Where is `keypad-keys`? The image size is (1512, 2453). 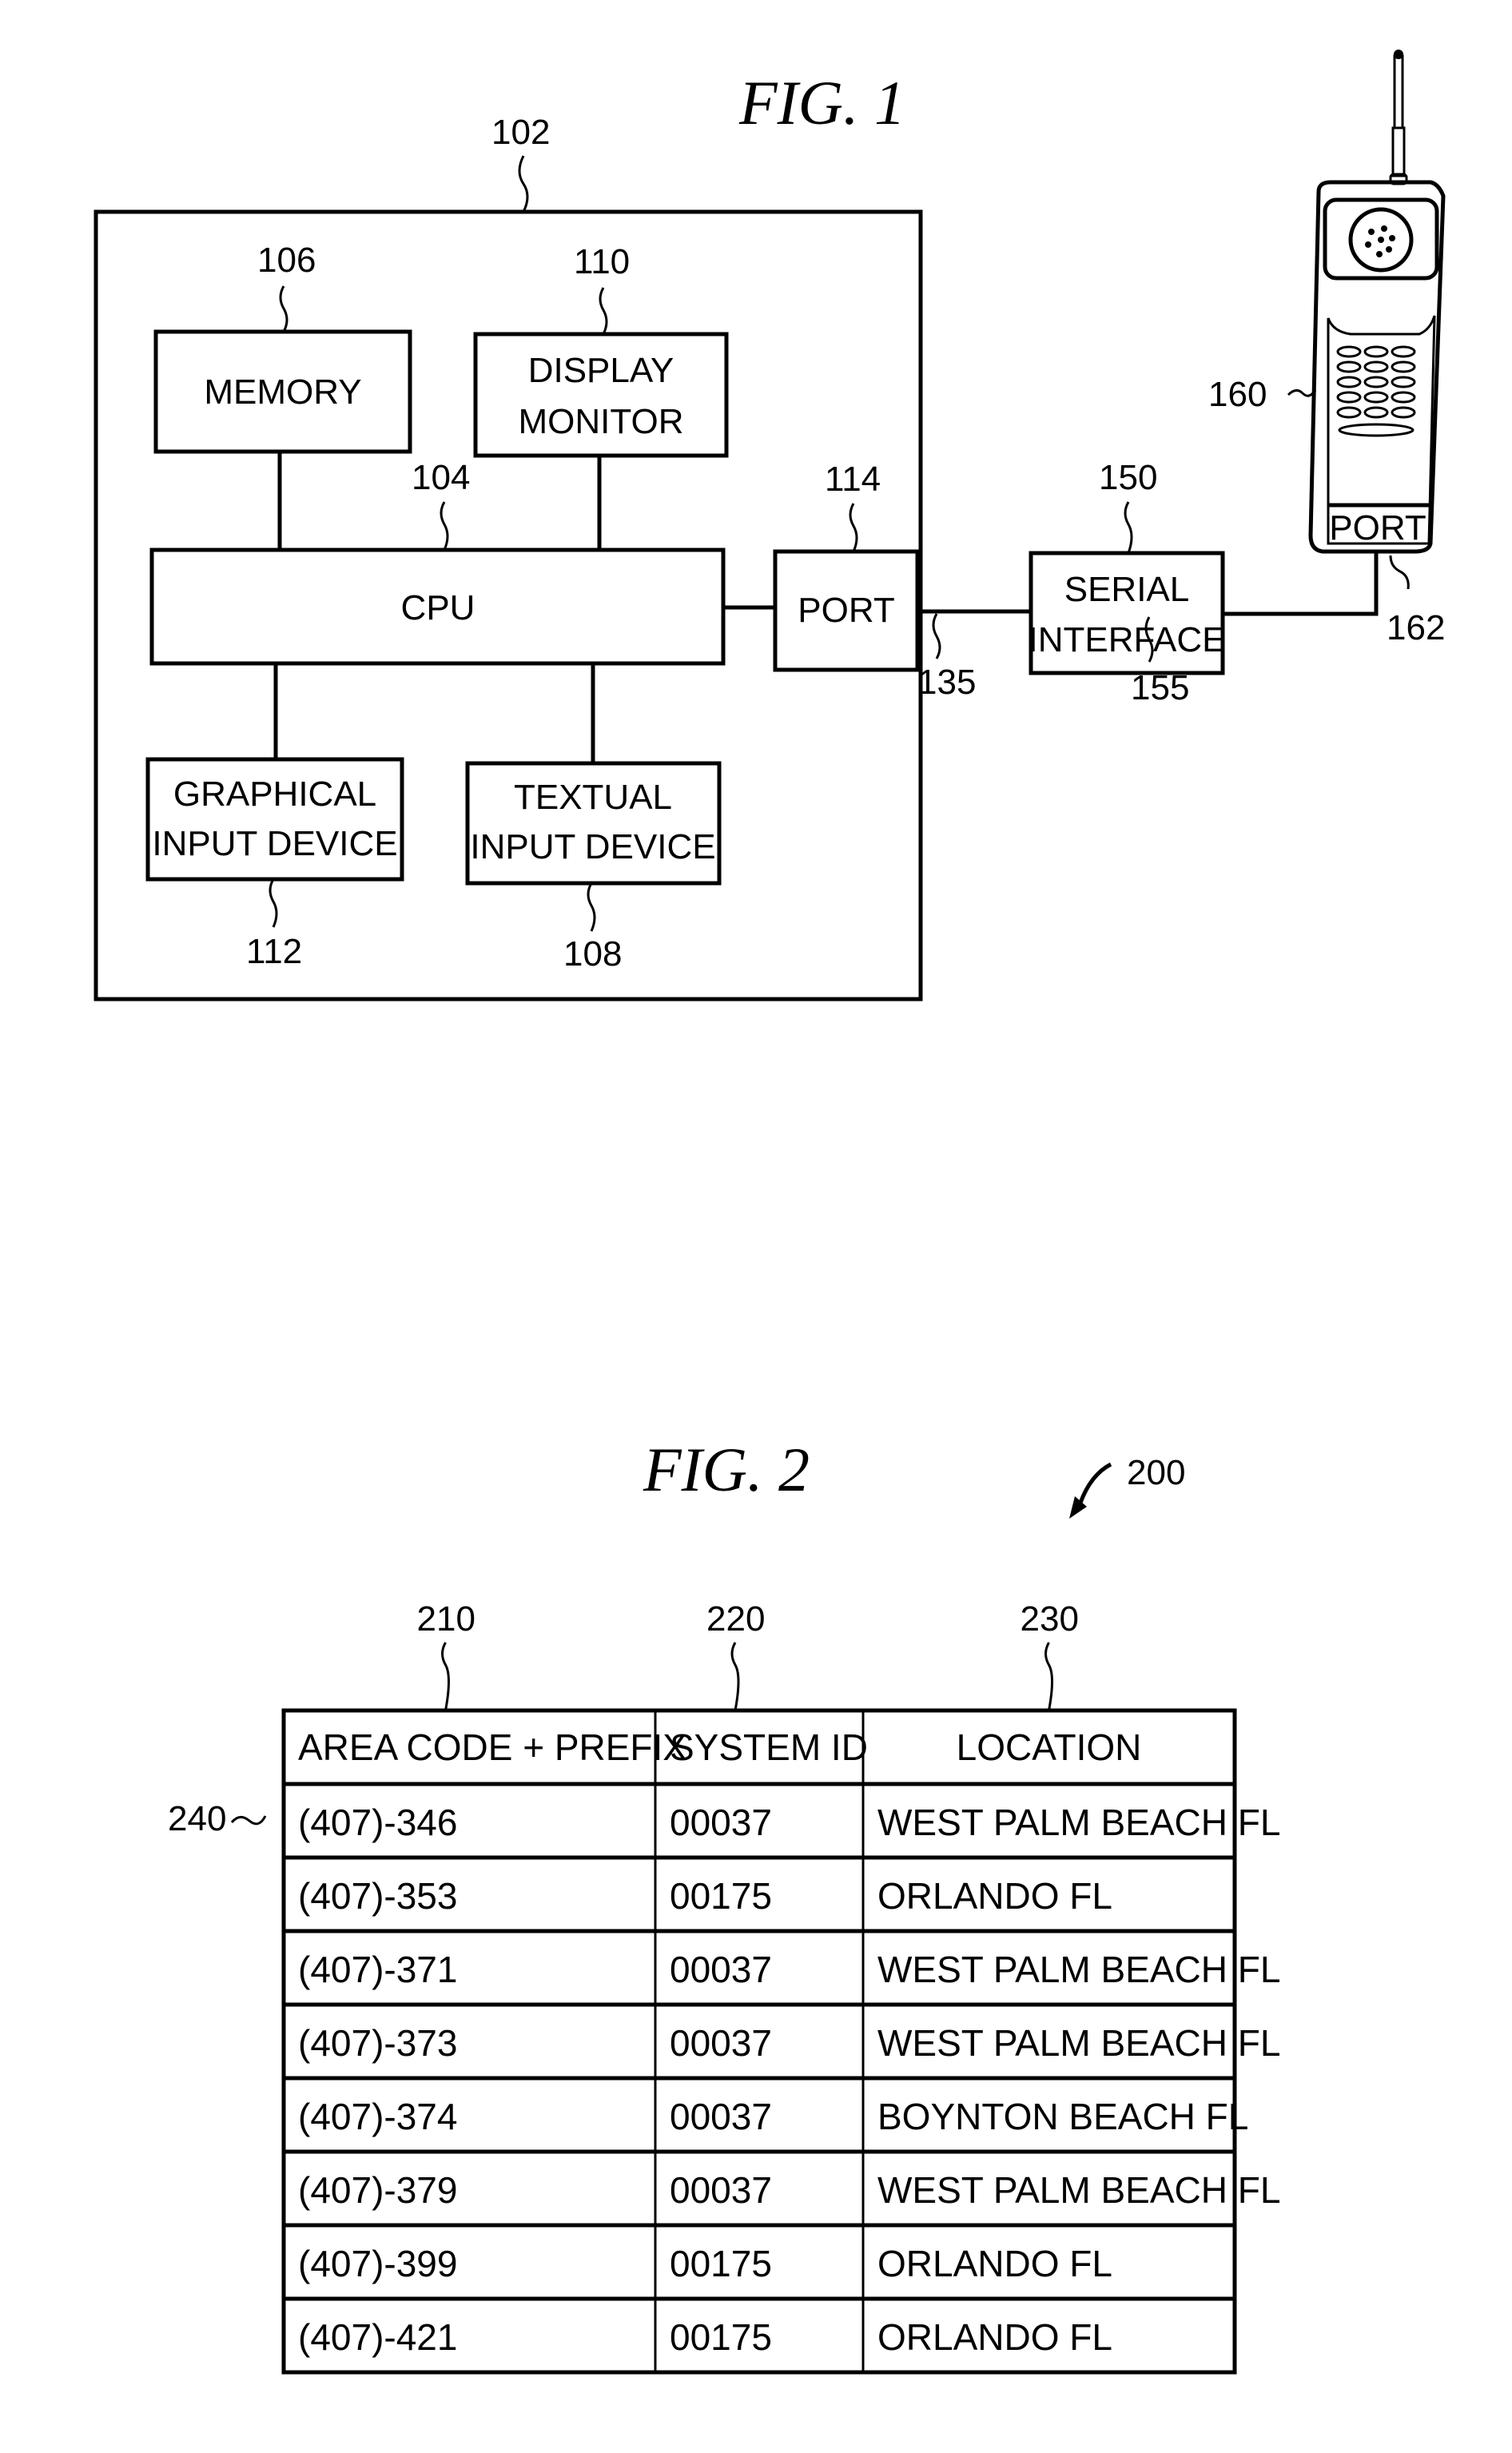
keypad-keys is located at coordinates (1376, 391).